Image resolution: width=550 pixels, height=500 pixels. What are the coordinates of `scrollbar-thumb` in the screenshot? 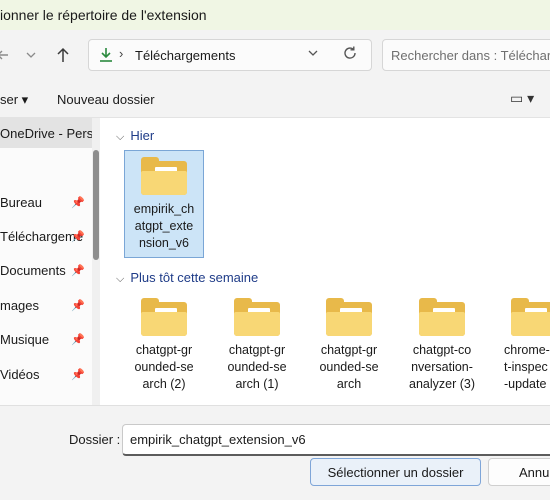 It's located at (96, 205).